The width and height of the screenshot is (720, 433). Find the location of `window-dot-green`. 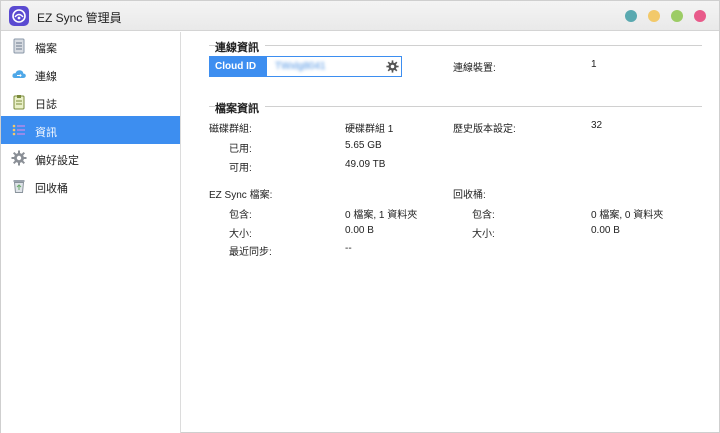

window-dot-green is located at coordinates (677, 16).